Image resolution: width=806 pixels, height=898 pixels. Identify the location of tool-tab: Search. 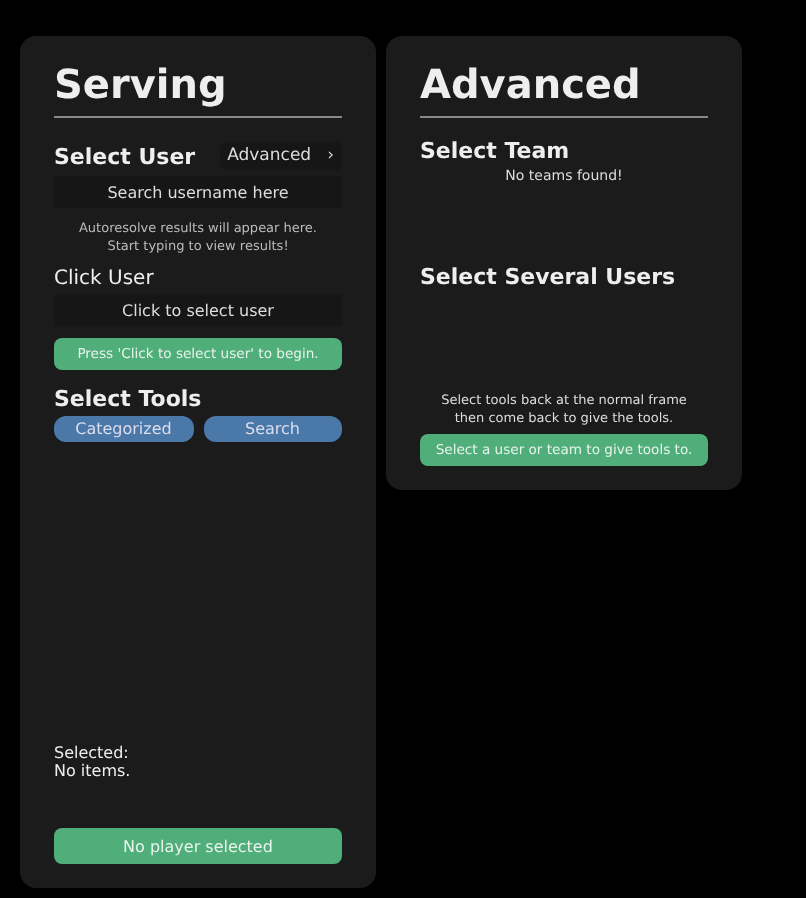
(272, 429).